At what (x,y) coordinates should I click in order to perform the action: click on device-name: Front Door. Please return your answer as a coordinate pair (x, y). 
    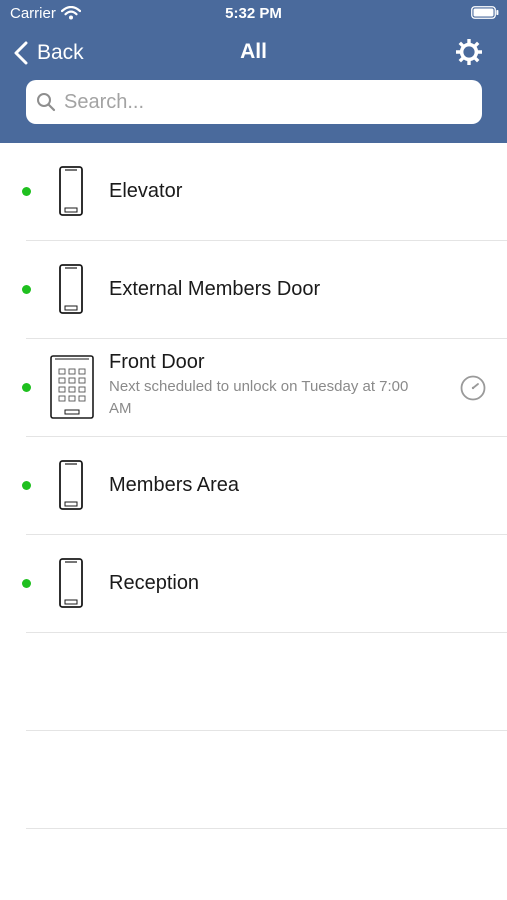
    Looking at the image, I should click on (157, 362).